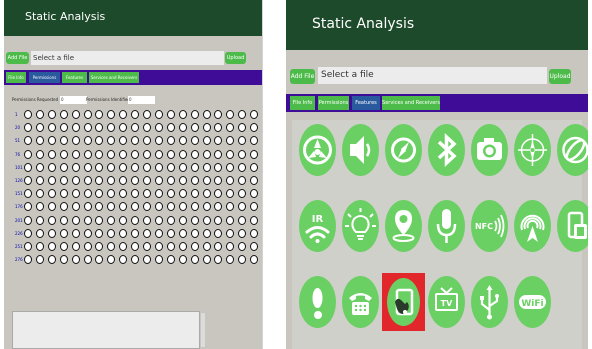 This screenshot has width=592, height=349. I want to click on bluetooth-icon, so click(446, 150).